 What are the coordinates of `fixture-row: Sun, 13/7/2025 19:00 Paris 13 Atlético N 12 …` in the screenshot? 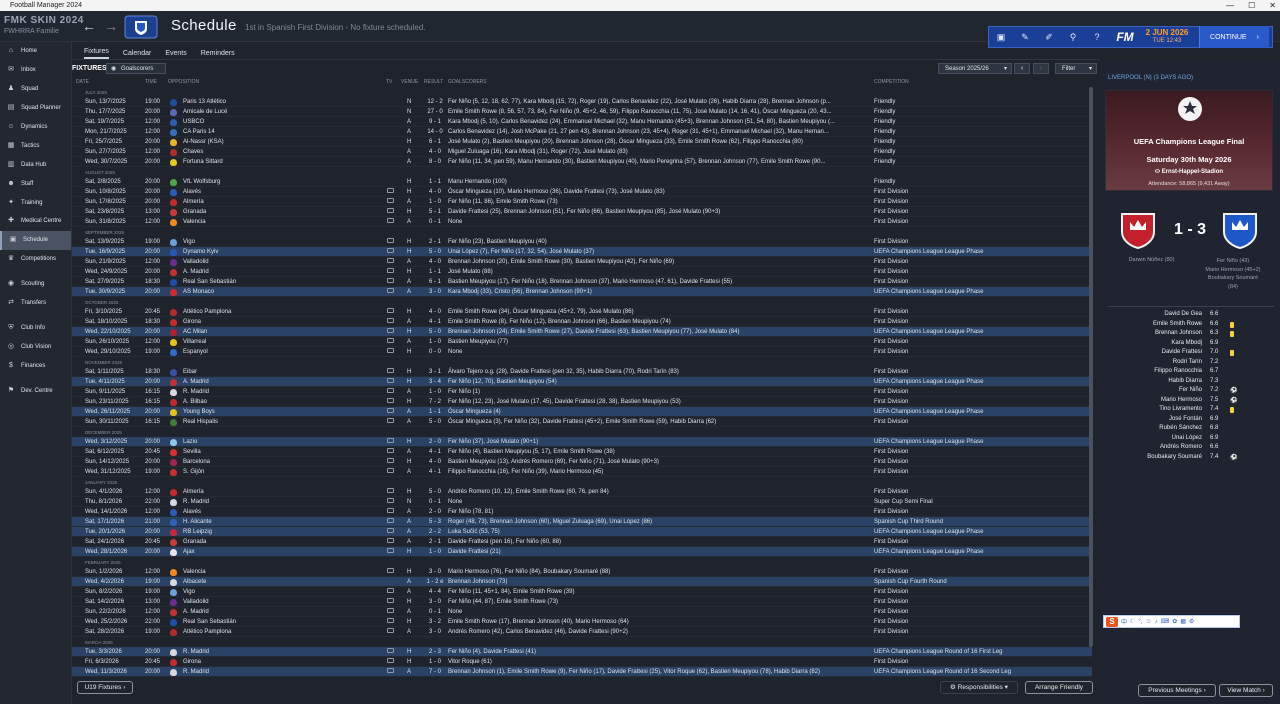 It's located at (582, 102).